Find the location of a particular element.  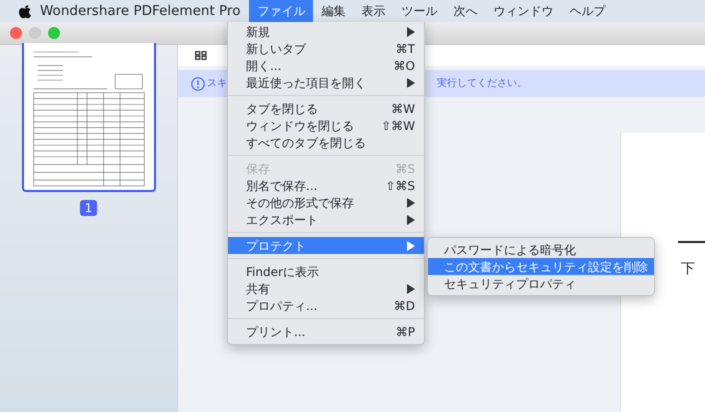

menu-item: ウィンドウを閉じる ⇧⌘W is located at coordinates (326, 125).